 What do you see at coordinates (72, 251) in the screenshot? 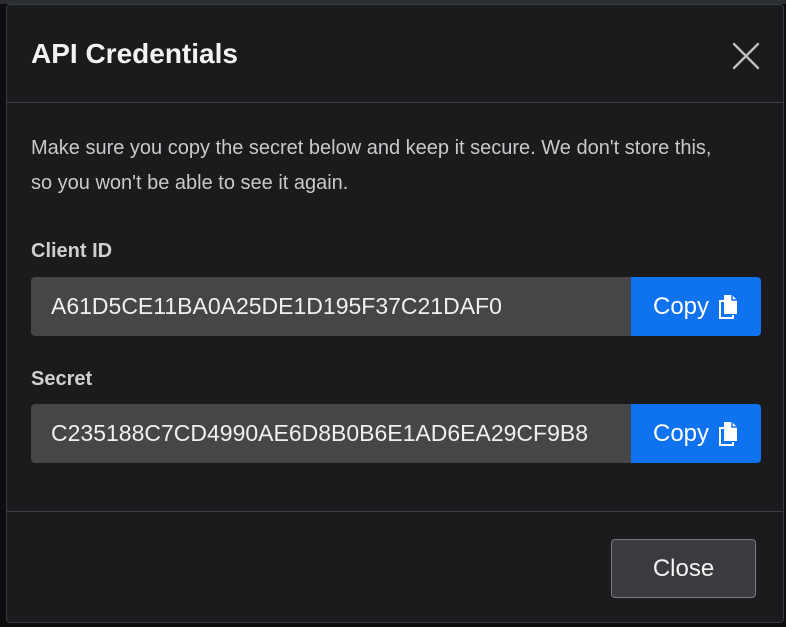
I see `client-id-label: Client ID` at bounding box center [72, 251].